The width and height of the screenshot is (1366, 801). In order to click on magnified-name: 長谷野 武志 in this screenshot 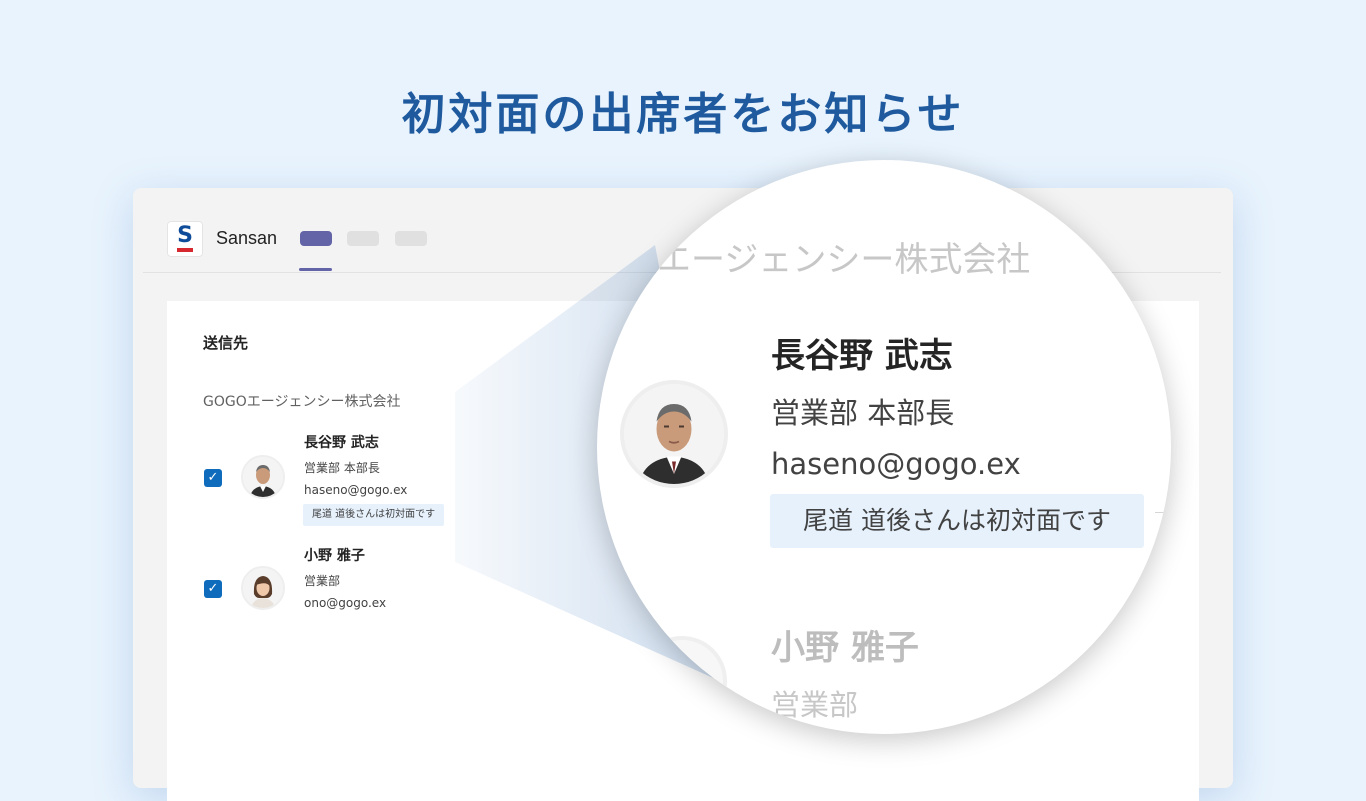, I will do `click(862, 356)`.